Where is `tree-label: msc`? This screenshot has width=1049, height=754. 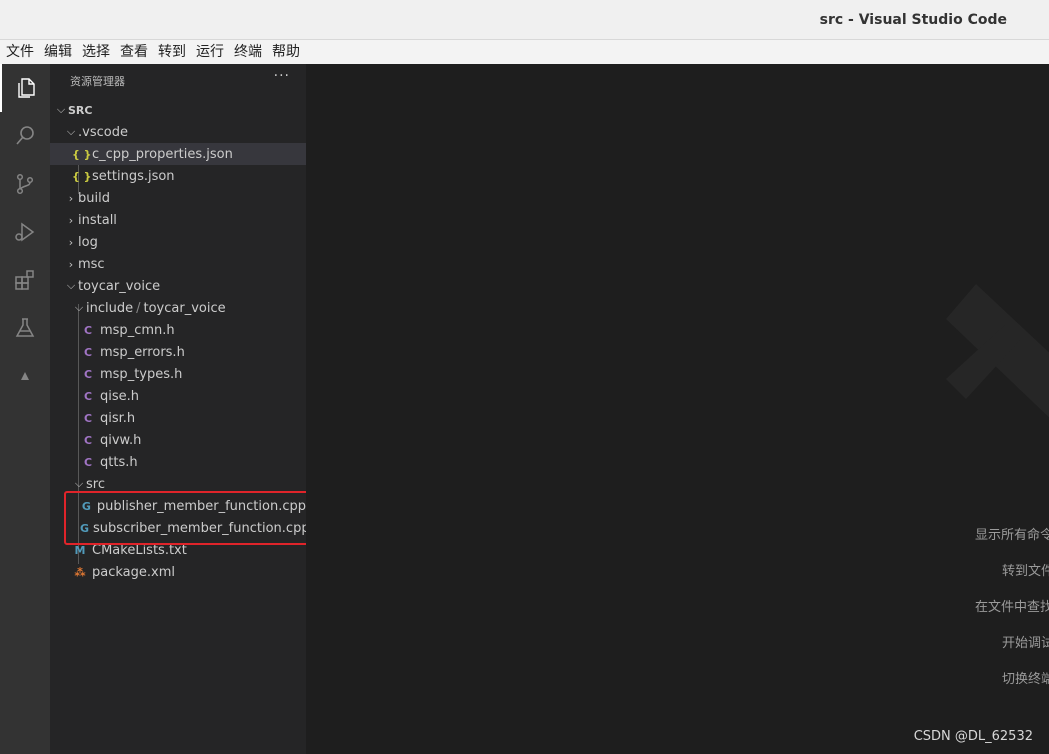
tree-label: msc is located at coordinates (91, 264).